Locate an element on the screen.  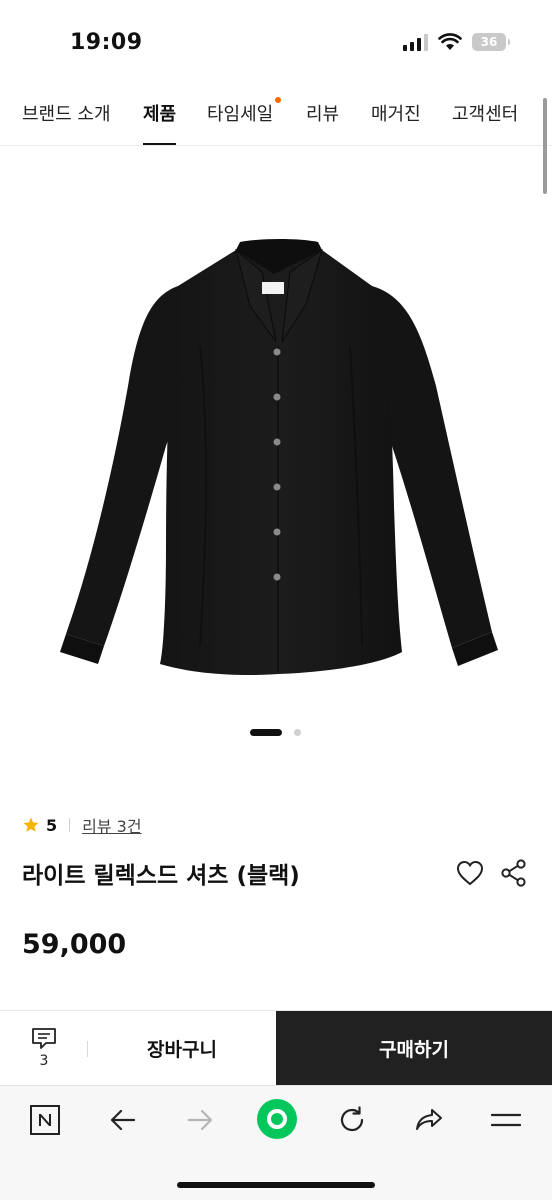
tab-time-sale: 타임세일 is located at coordinates (244, 111).